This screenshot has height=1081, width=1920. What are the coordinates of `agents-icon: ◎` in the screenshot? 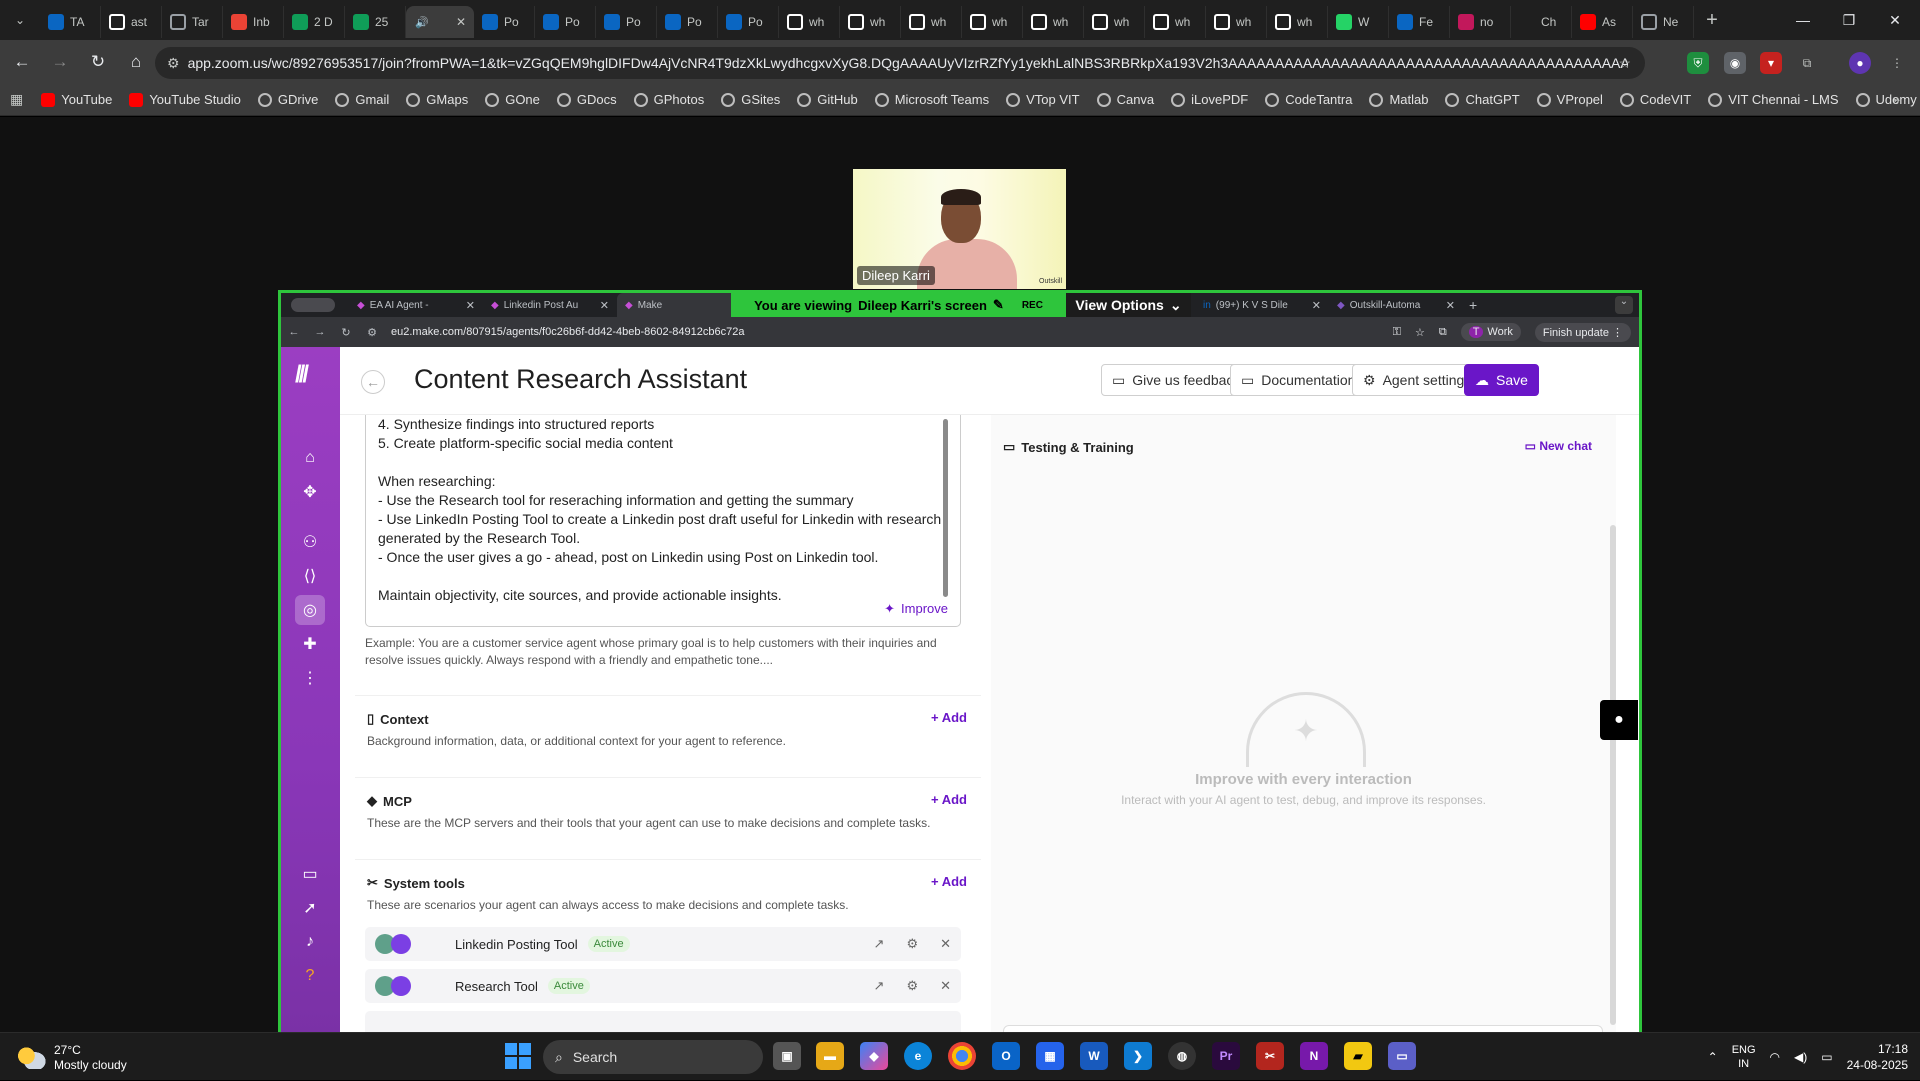 It's located at (310, 610).